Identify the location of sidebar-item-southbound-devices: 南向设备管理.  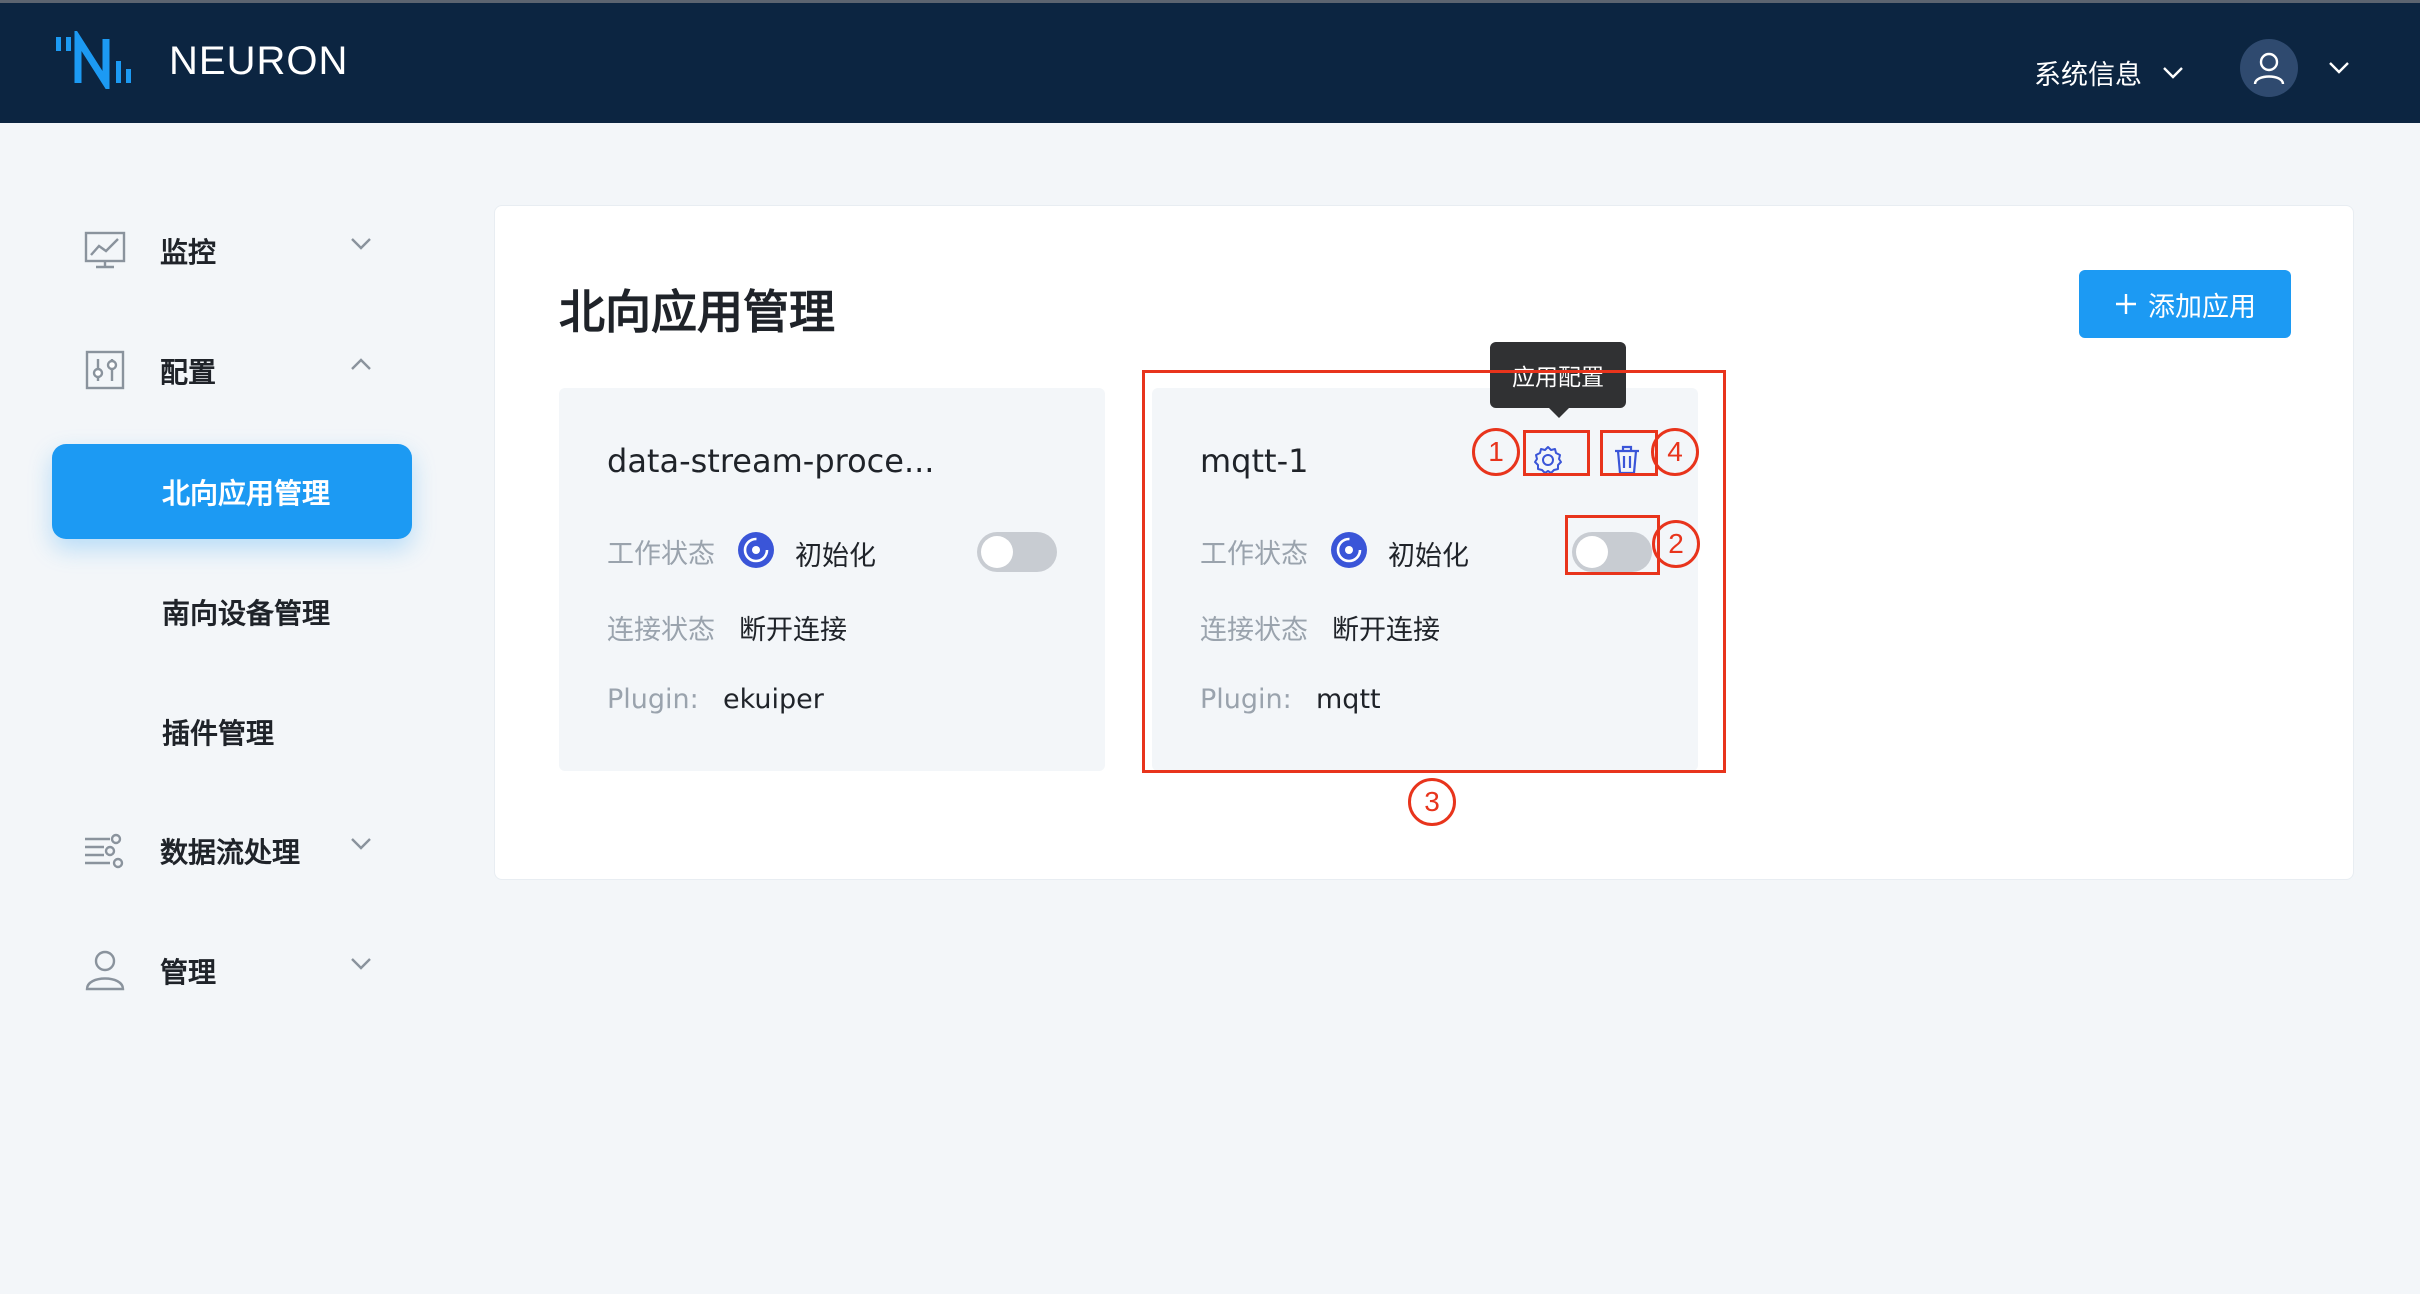
(232, 611).